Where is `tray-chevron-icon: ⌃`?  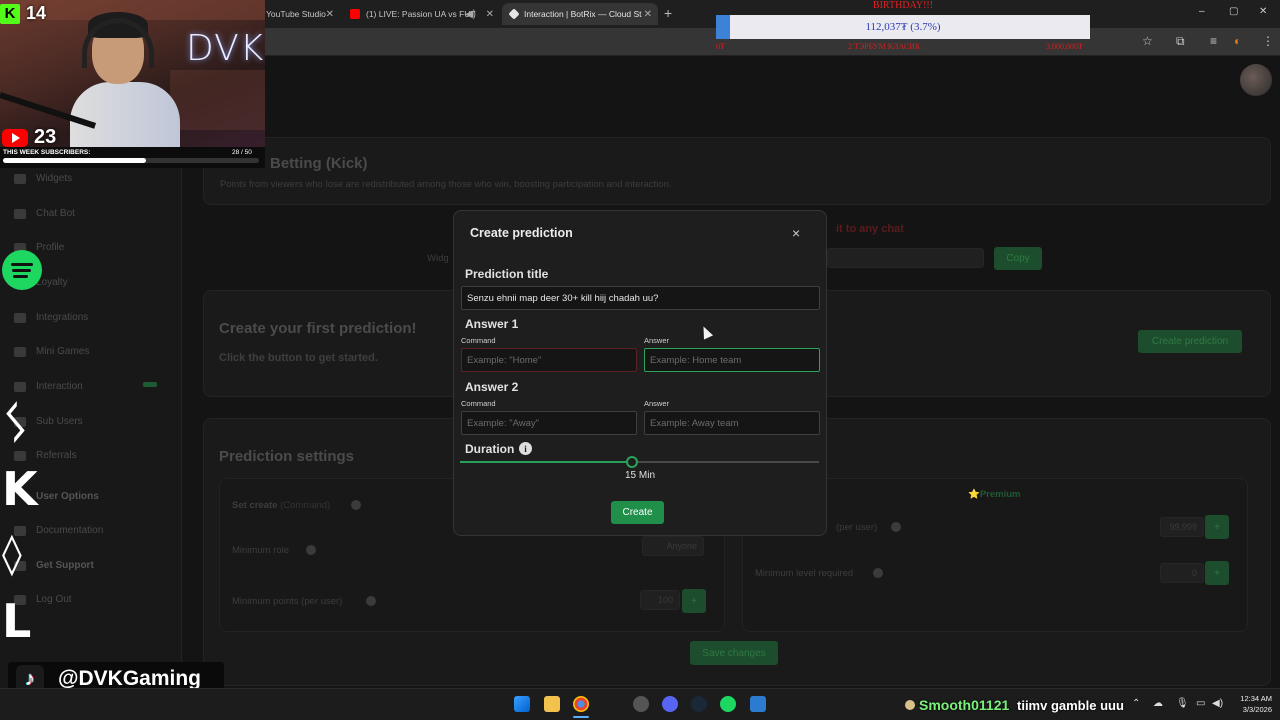
tray-chevron-icon: ⌃ is located at coordinates (1136, 703).